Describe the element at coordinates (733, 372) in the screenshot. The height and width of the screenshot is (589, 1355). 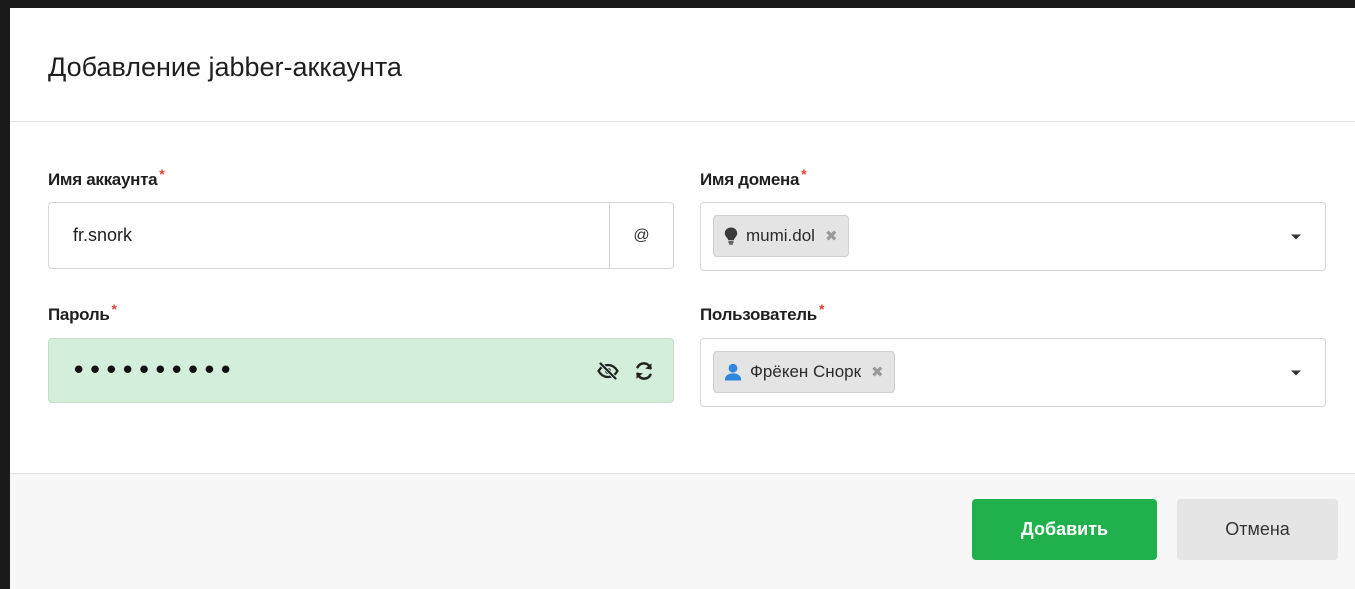
I see `user-icon` at that location.